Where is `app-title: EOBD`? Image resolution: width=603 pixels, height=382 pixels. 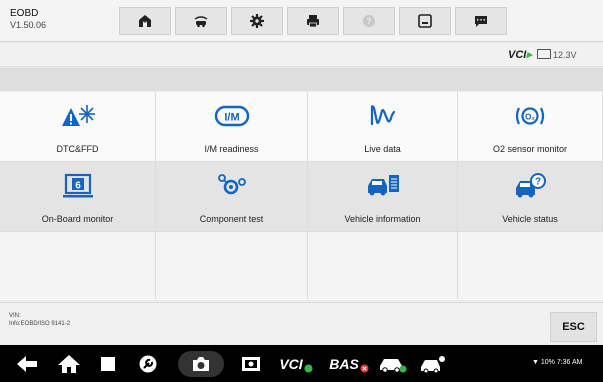
app-title: EOBD is located at coordinates (24, 13).